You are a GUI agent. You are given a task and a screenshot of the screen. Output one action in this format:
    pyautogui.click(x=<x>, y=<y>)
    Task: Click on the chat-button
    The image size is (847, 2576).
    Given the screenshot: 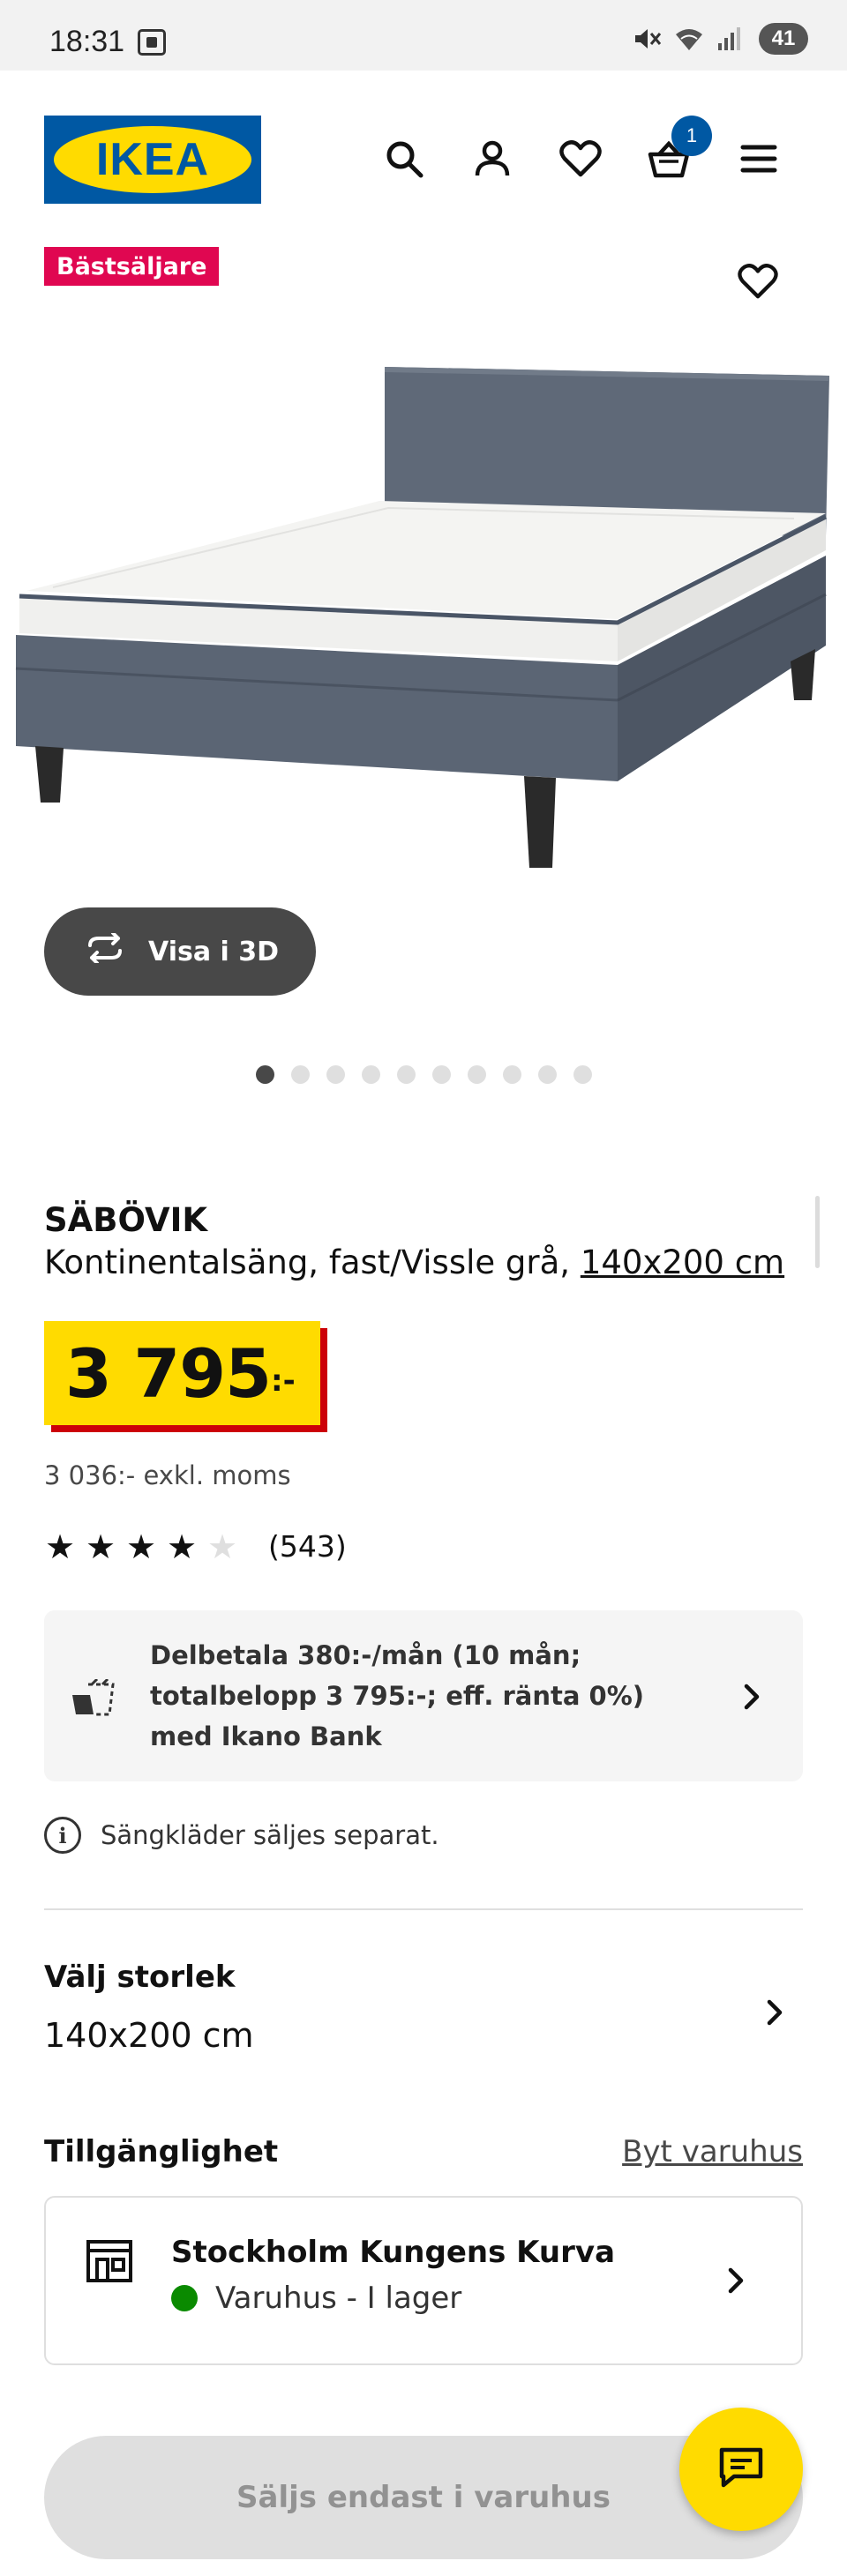 What is the action you would take?
    pyautogui.click(x=741, y=2469)
    